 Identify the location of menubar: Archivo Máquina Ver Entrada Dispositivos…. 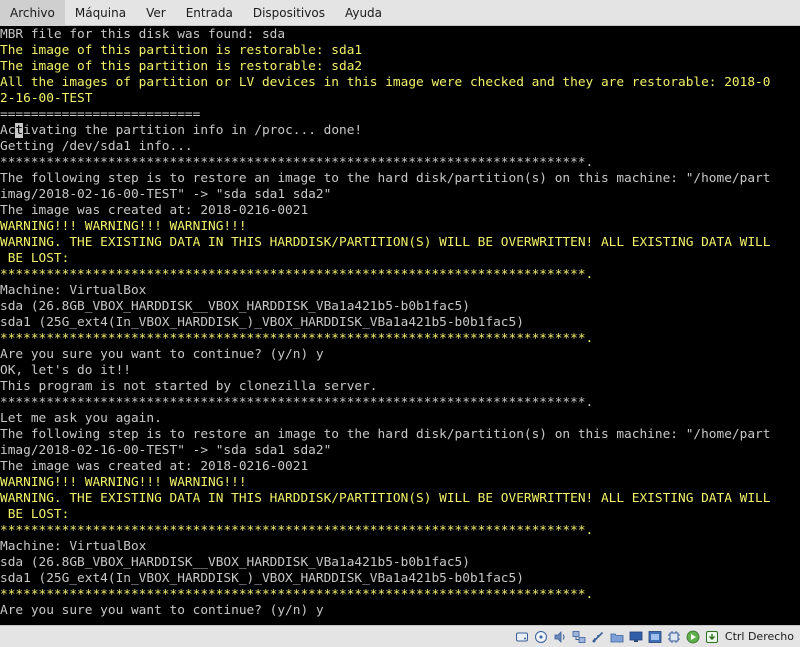
(400, 13).